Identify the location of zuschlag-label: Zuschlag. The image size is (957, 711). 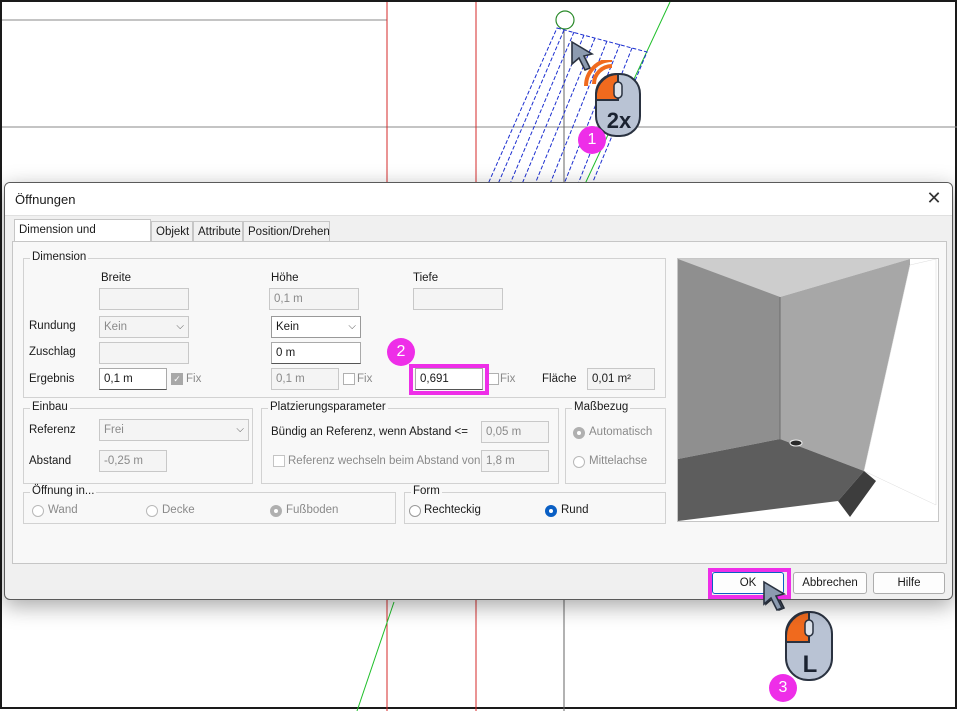
(52, 352).